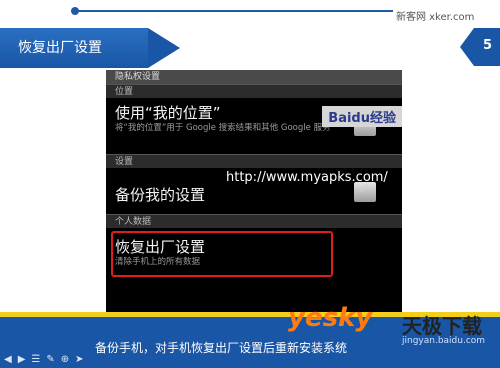 Image resolution: width=500 pixels, height=368 pixels. Describe the element at coordinates (60, 48) in the screenshot. I see `slide-title: 恢复出厂设置` at that location.